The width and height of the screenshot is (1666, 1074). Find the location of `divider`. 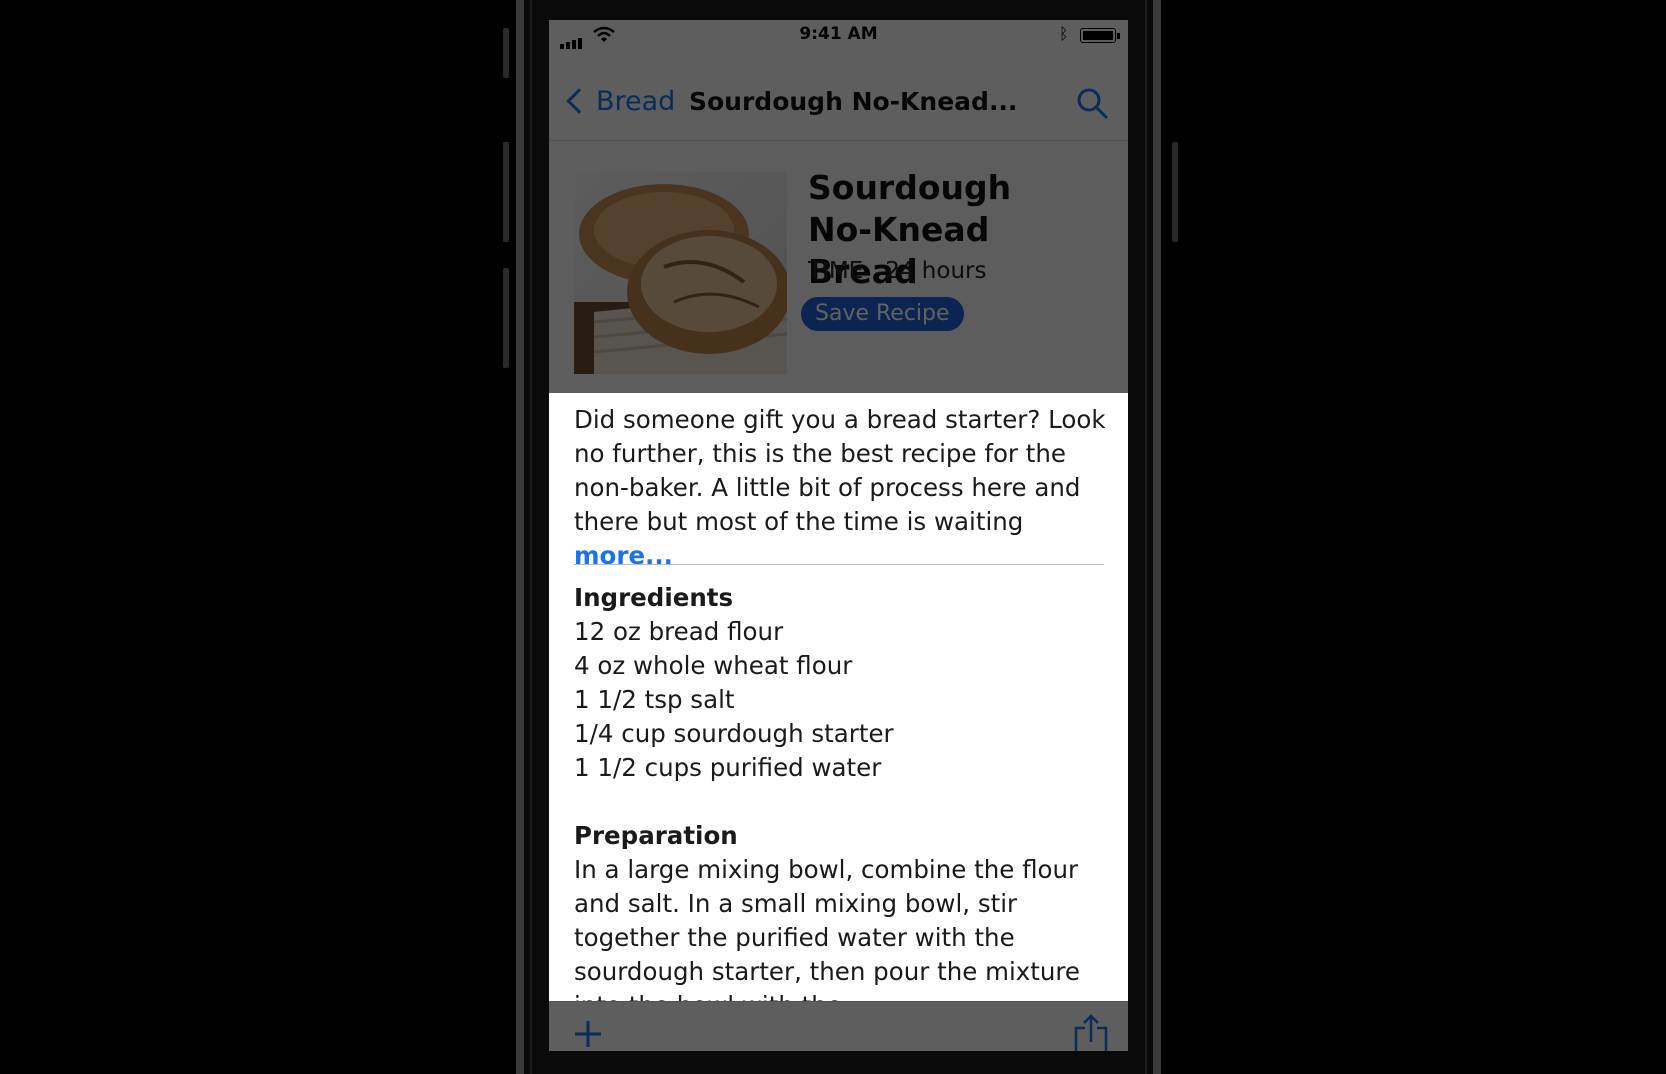

divider is located at coordinates (839, 564).